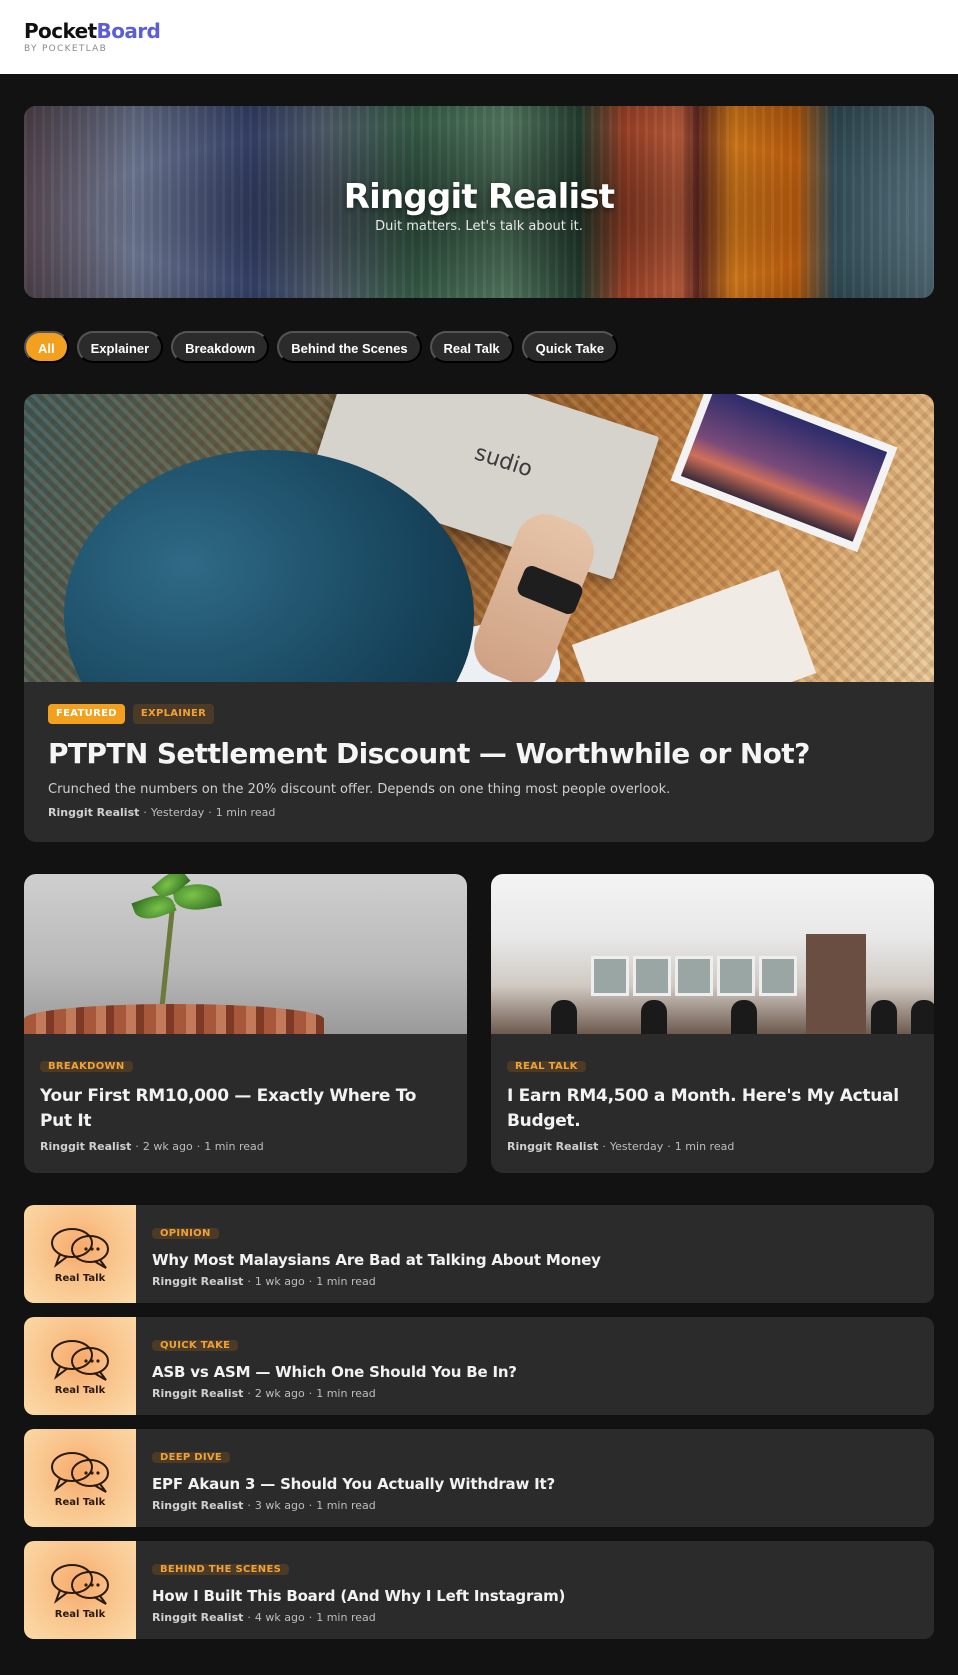 This screenshot has width=958, height=1675. What do you see at coordinates (128, 31) in the screenshot?
I see `brand-name-part2: Board` at bounding box center [128, 31].